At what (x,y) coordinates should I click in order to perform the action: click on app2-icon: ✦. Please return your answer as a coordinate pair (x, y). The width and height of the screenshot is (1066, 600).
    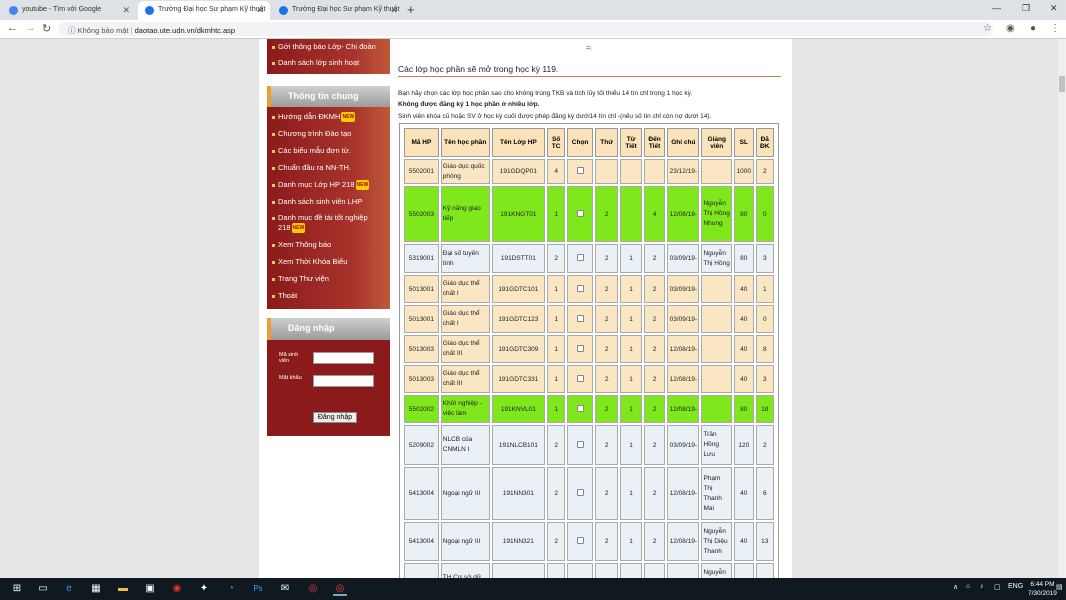
    Looking at the image, I should click on (204, 589).